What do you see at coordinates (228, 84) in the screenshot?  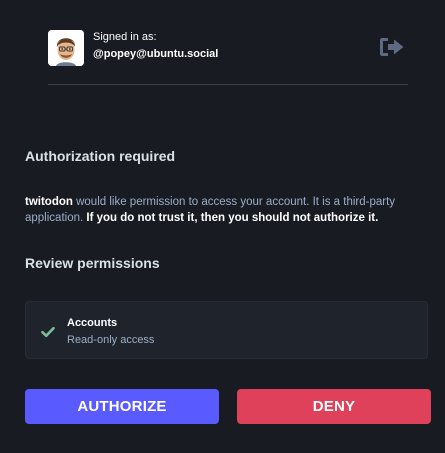 I see `divider` at bounding box center [228, 84].